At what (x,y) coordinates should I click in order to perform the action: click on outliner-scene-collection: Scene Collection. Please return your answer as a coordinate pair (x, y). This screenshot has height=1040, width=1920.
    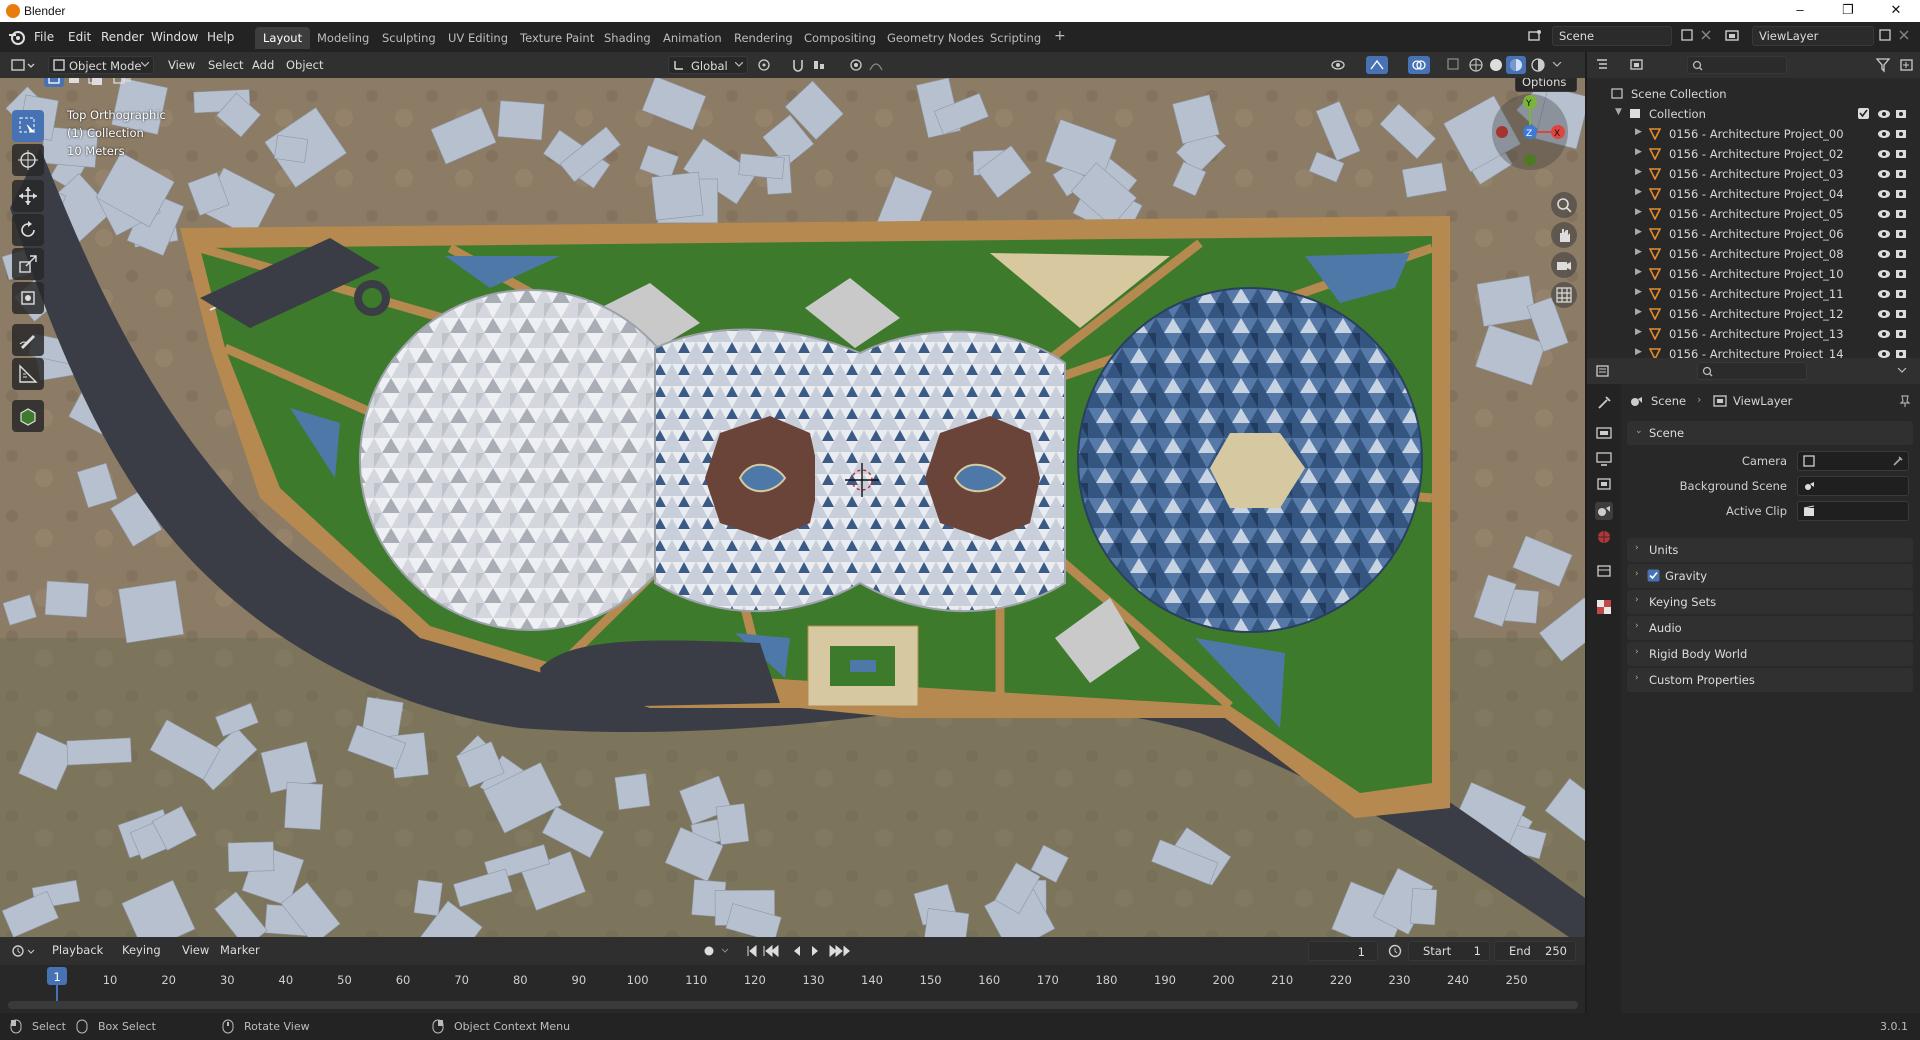
    Looking at the image, I should click on (1753, 94).